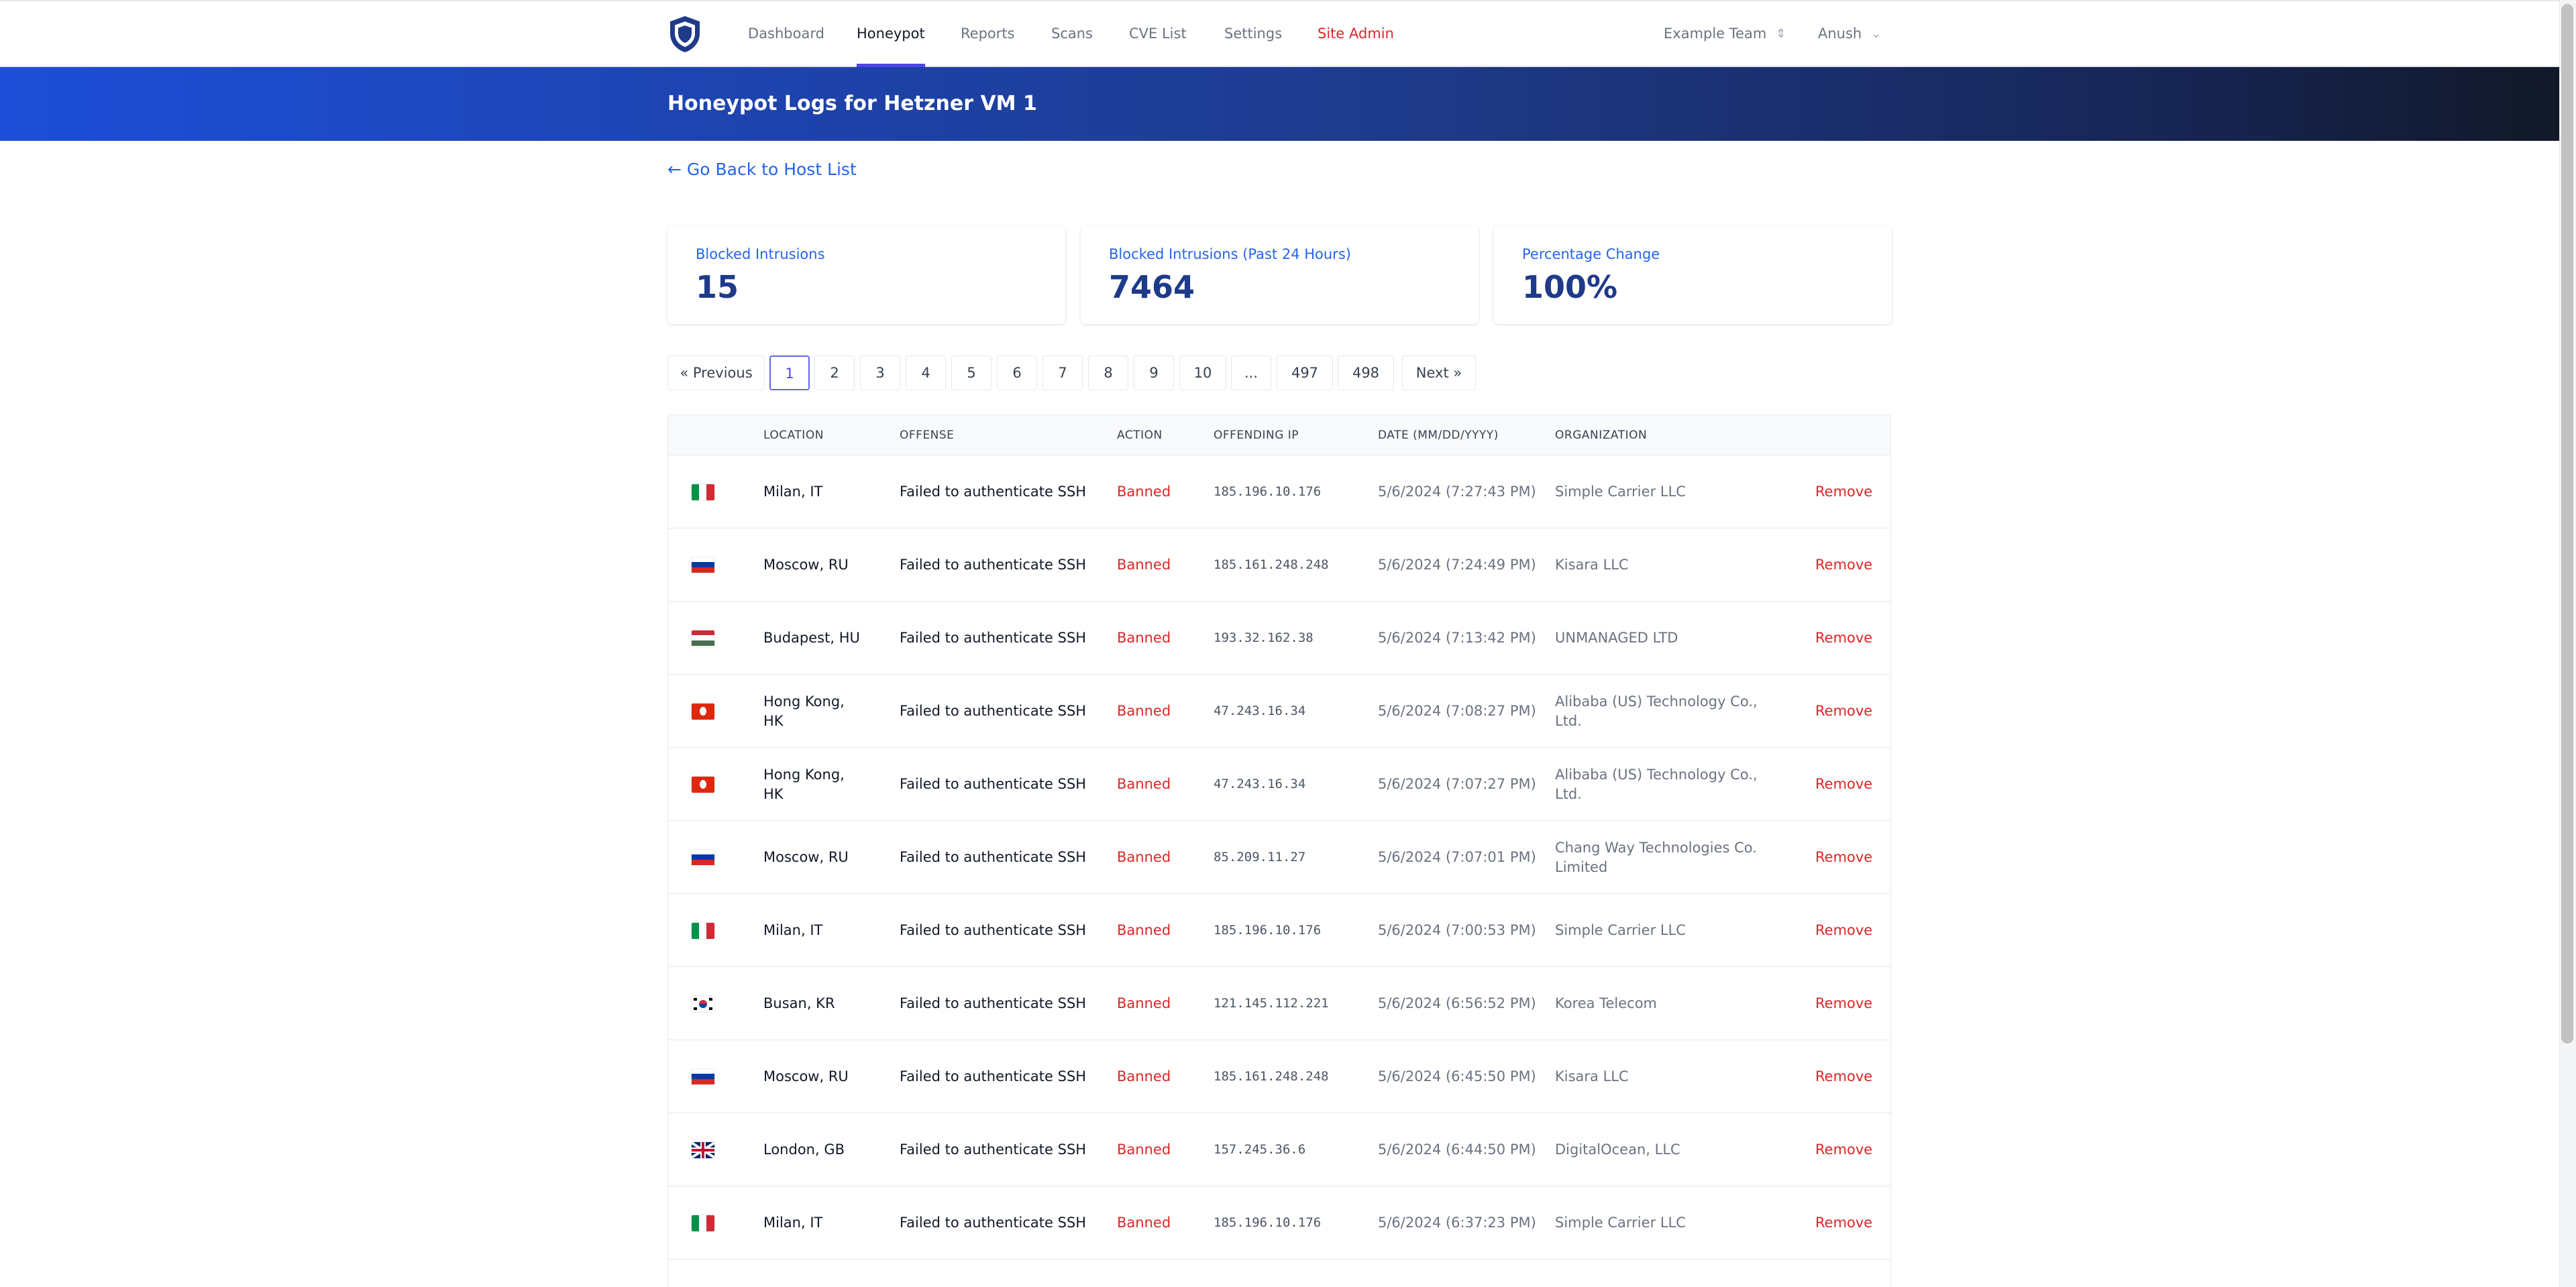 This screenshot has height=1287, width=2576. Describe the element at coordinates (1366, 372) in the screenshot. I see `pagination-page-button: 498` at that location.